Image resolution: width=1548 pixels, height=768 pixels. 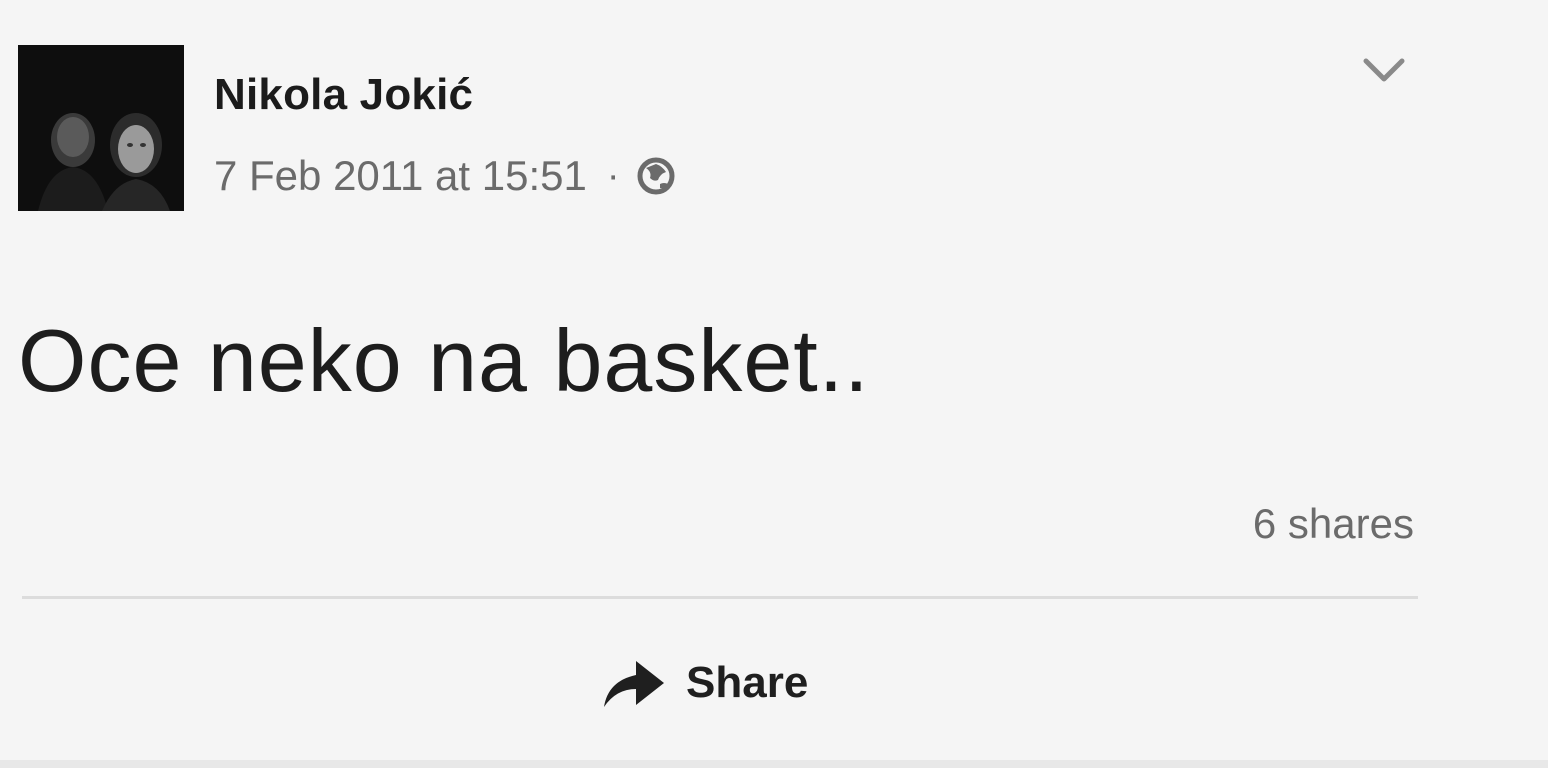 I want to click on share-button: Share, so click(x=704, y=683).